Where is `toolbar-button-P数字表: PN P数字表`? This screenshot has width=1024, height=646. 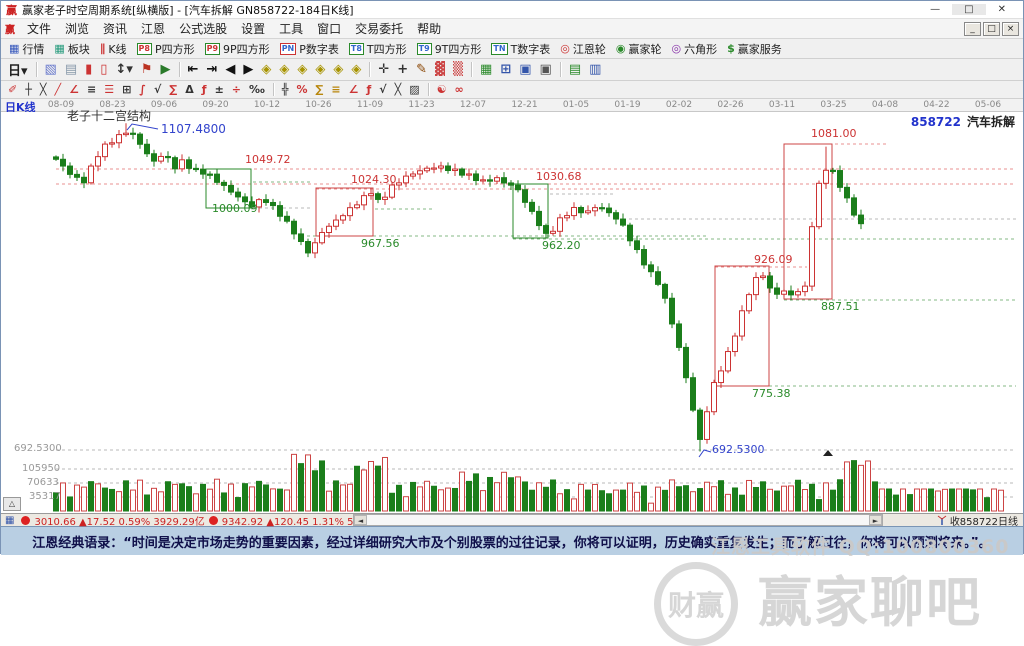 toolbar-button-P数字表: PN P数字表 is located at coordinates (309, 49).